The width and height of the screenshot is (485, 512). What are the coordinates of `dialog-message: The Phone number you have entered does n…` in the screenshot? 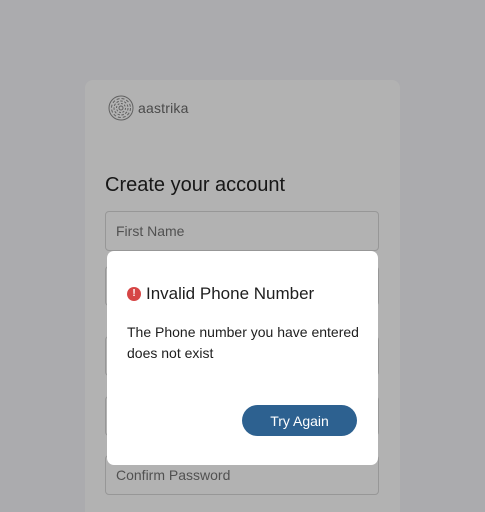 It's located at (243, 342).